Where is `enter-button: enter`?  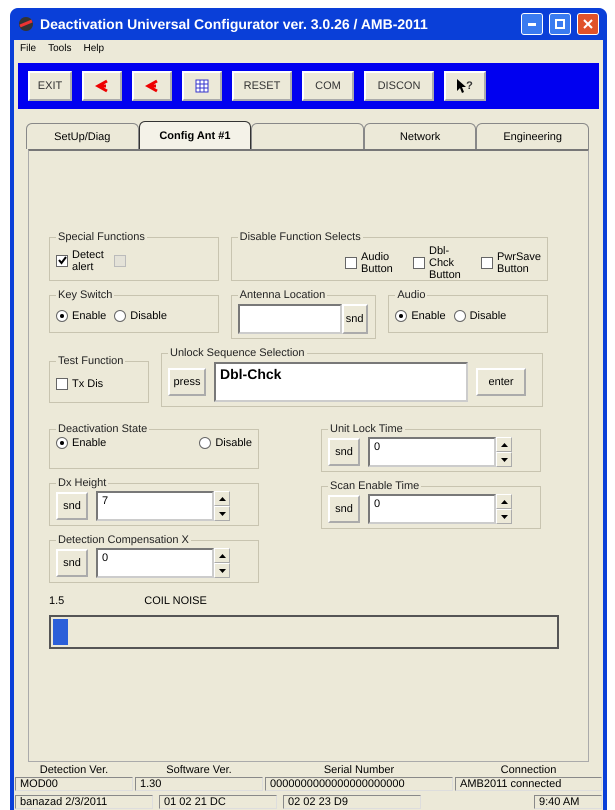 enter-button: enter is located at coordinates (501, 382).